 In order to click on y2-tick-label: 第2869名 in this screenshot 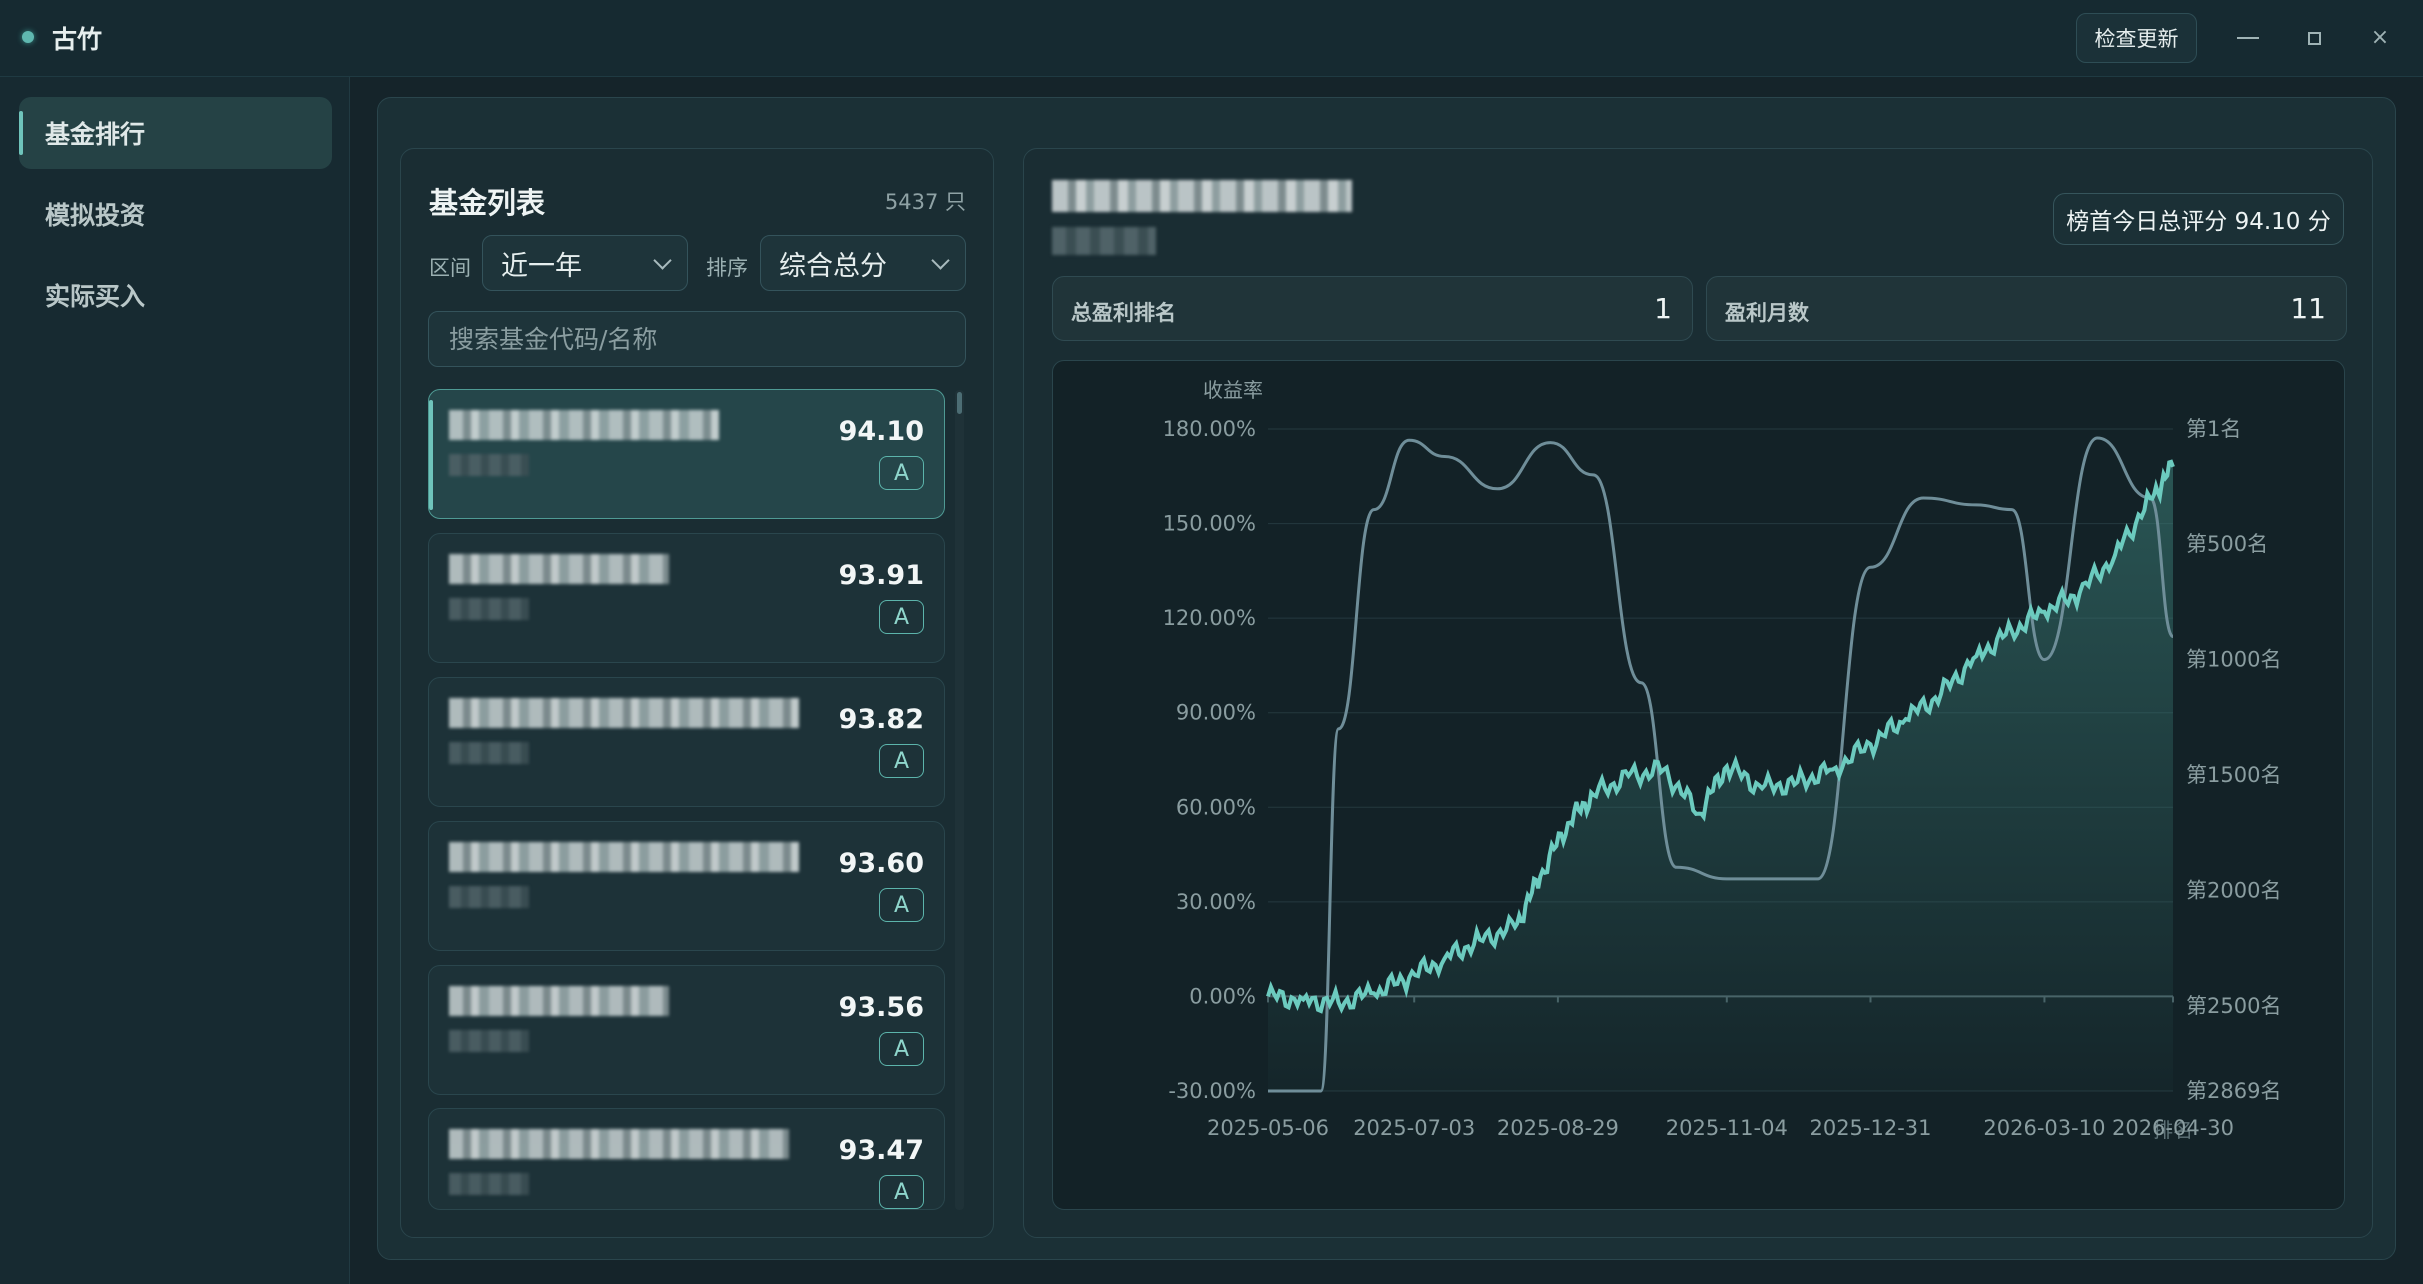, I will do `click(2233, 1091)`.